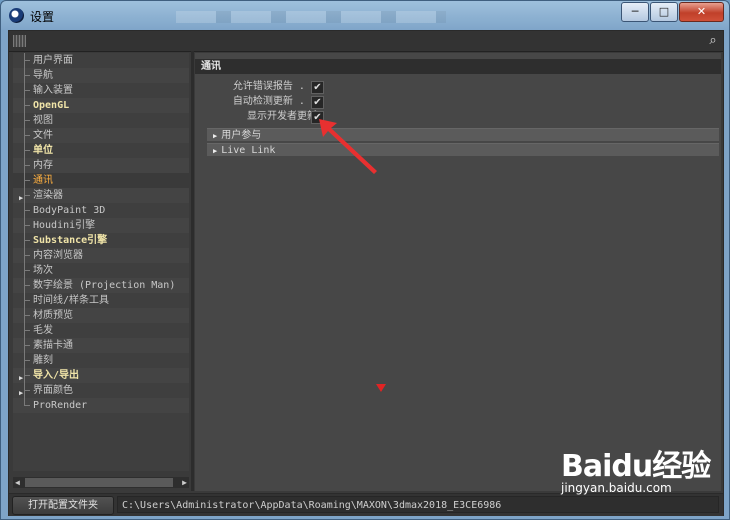 Image resolution: width=730 pixels, height=520 pixels. I want to click on scroll-right-icon: ▶, so click(184, 482).